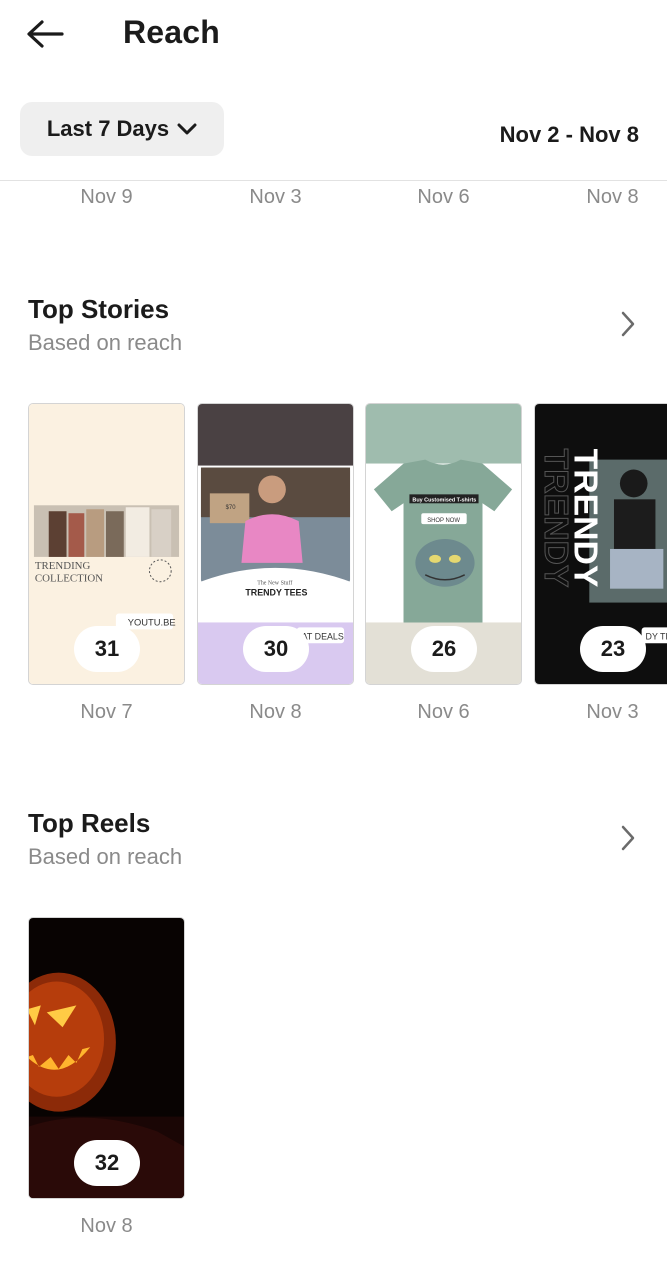 The height and width of the screenshot is (1280, 667). Describe the element at coordinates (443, 712) in the screenshot. I see `story-date: Nov 6` at that location.